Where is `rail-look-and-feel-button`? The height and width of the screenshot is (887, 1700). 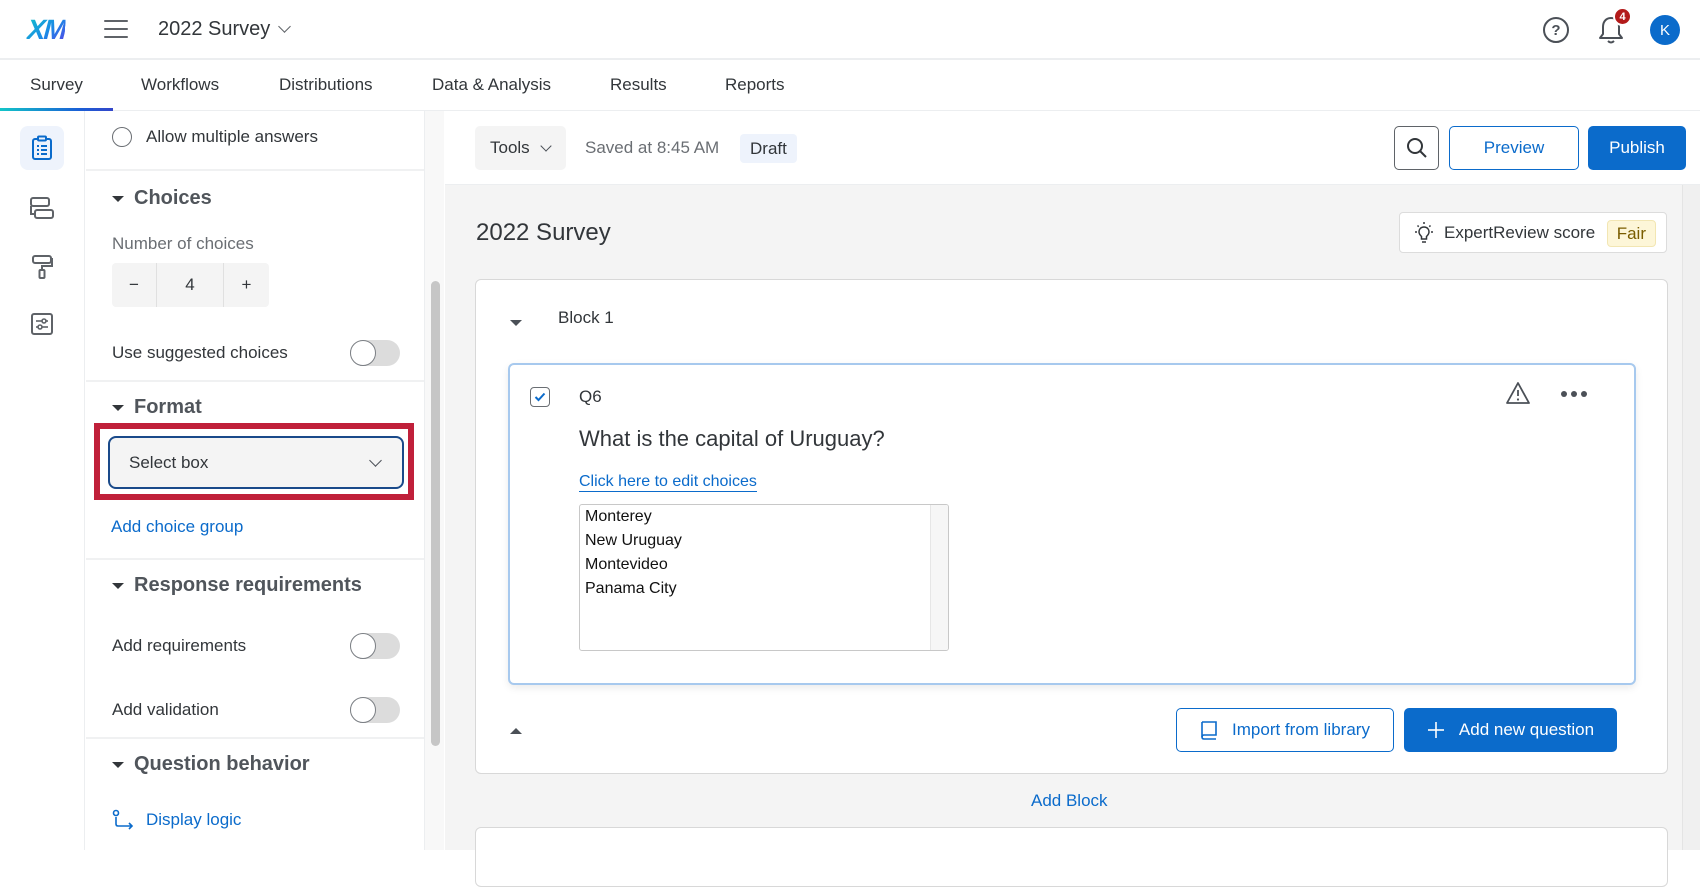 rail-look-and-feel-button is located at coordinates (42, 267).